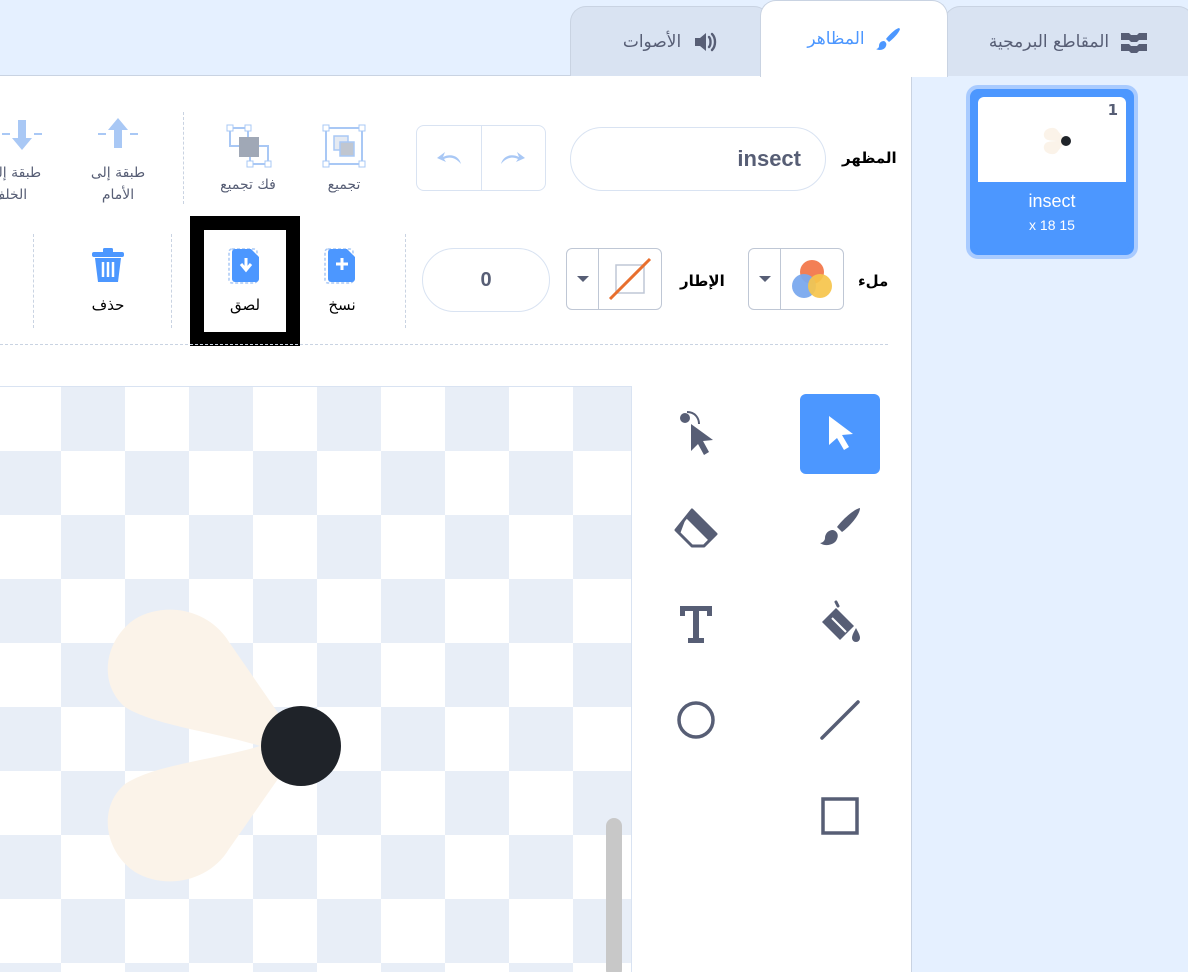  I want to click on outline-color-picker, so click(614, 279).